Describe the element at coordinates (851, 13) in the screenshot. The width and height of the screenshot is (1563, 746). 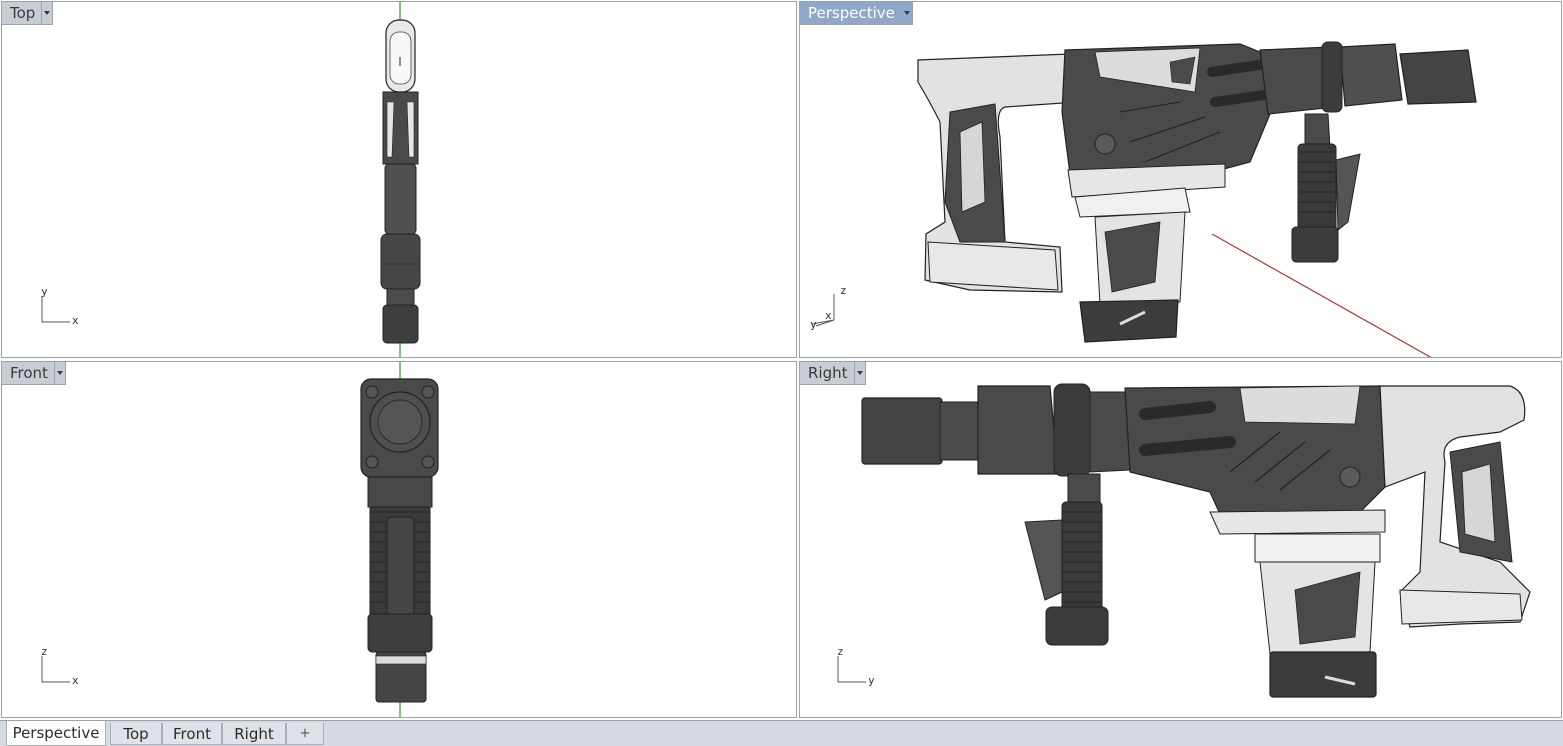
I see `viewport-title: Perspective` at that location.